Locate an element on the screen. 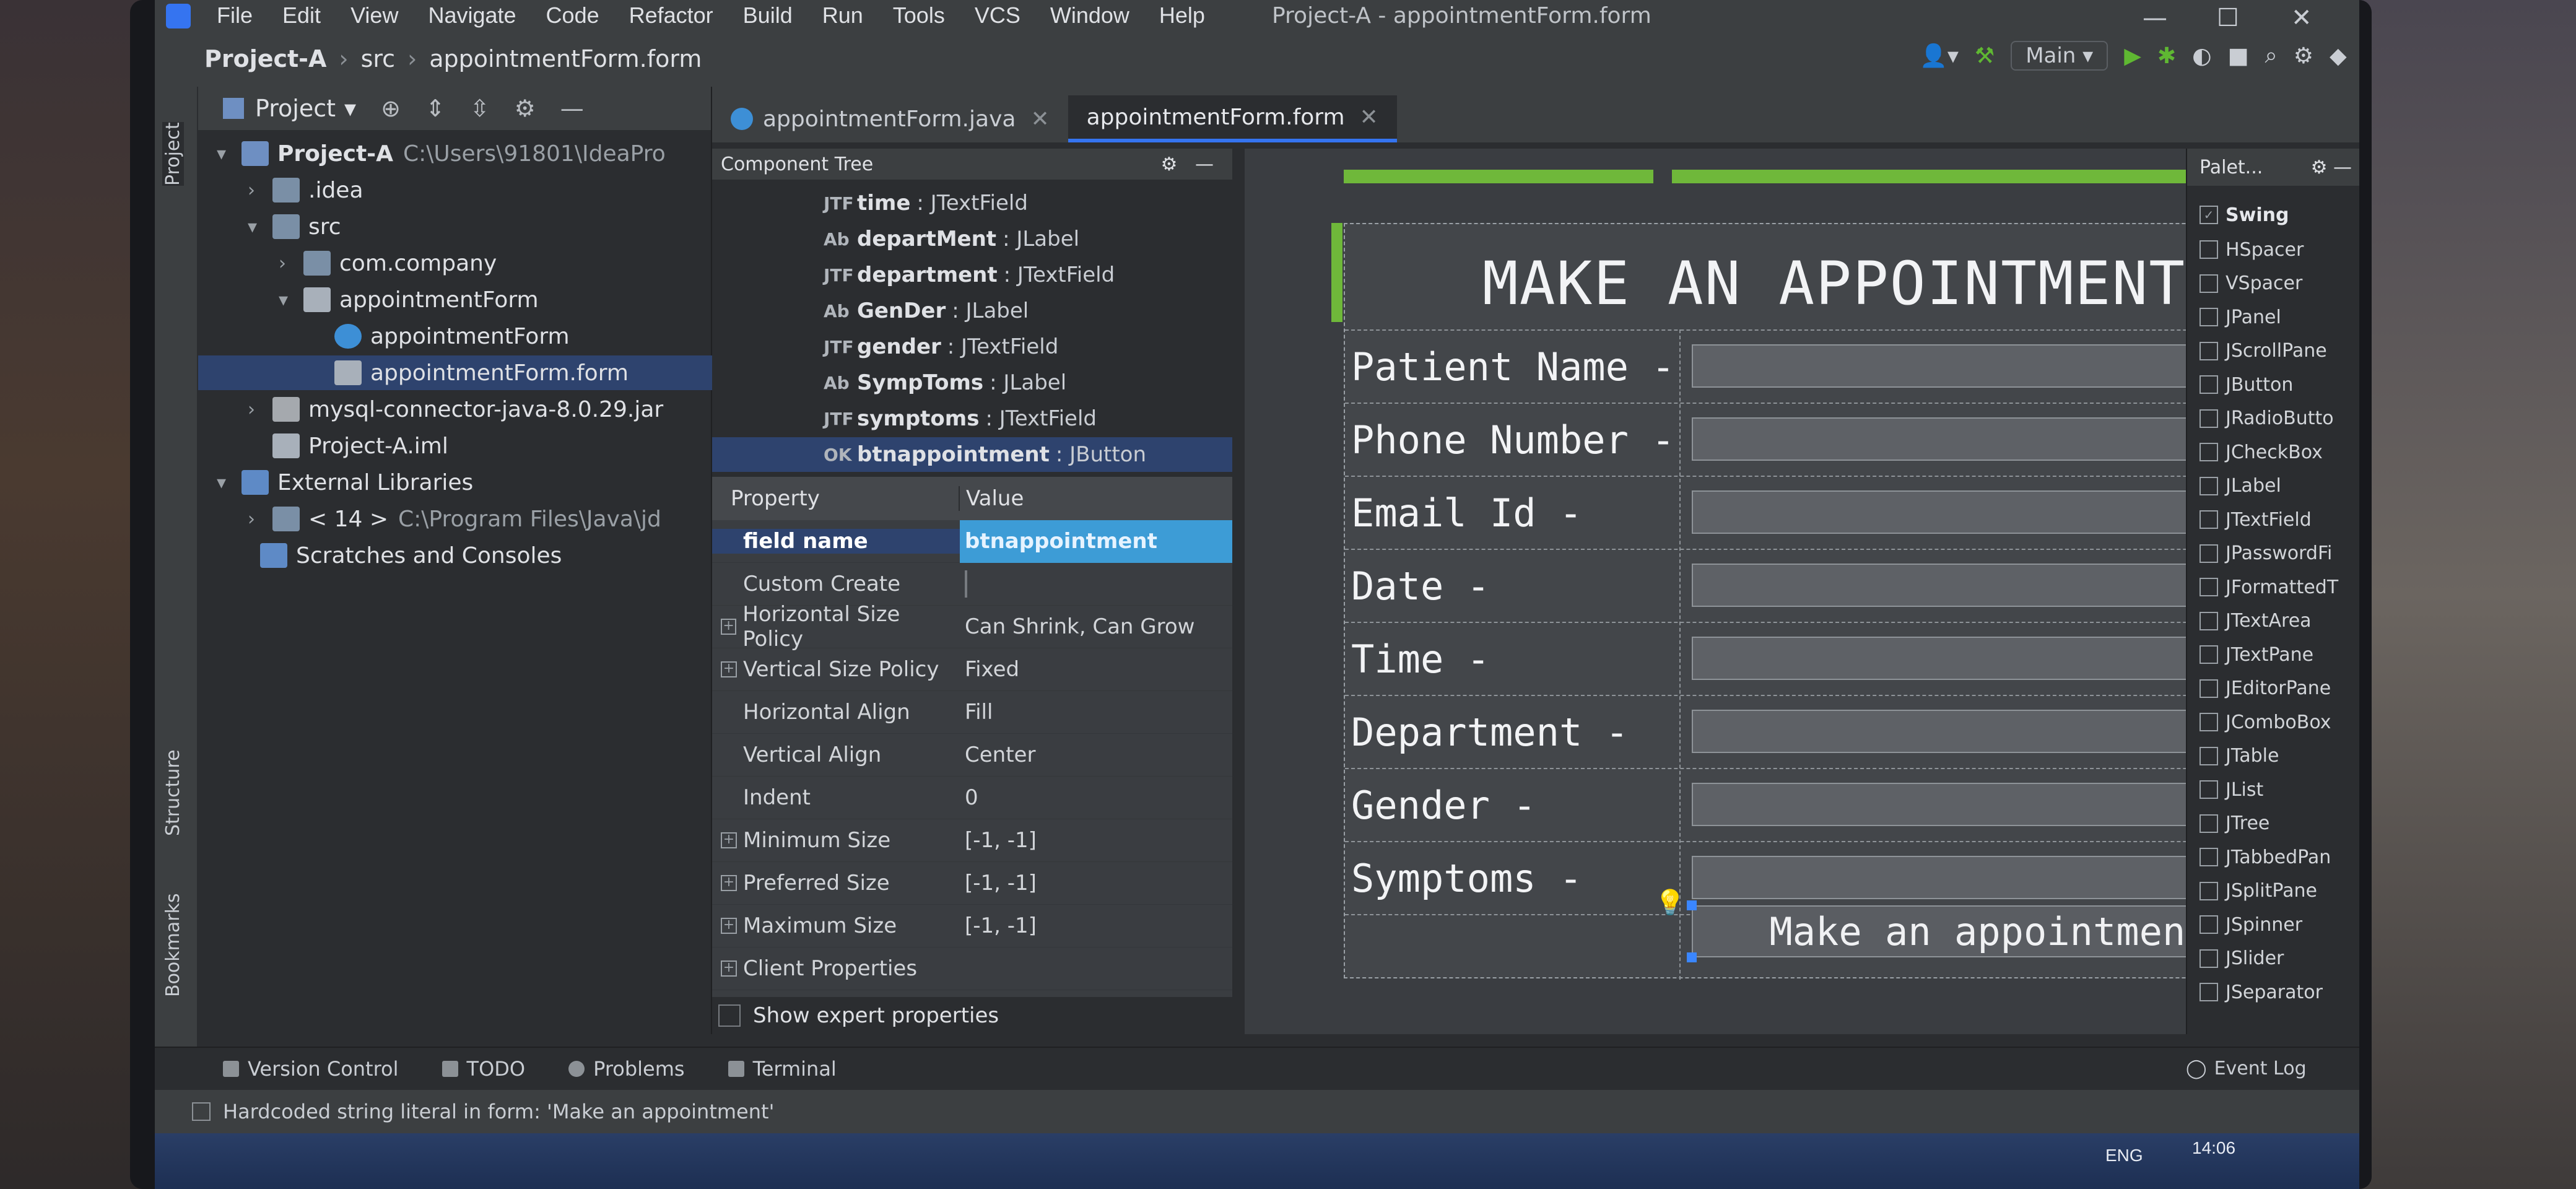  menu-run: Run is located at coordinates (842, 15).